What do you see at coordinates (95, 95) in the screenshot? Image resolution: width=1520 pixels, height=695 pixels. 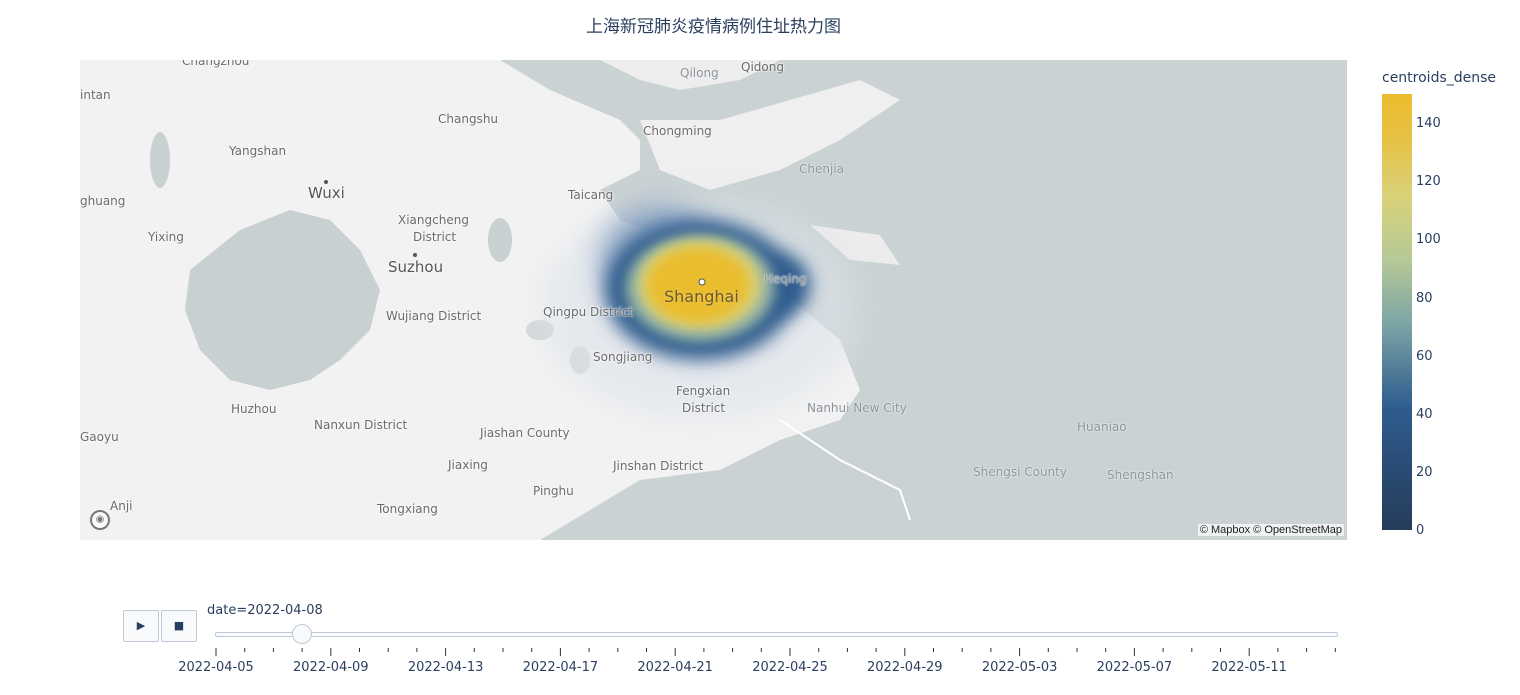 I see `place-label: intan` at bounding box center [95, 95].